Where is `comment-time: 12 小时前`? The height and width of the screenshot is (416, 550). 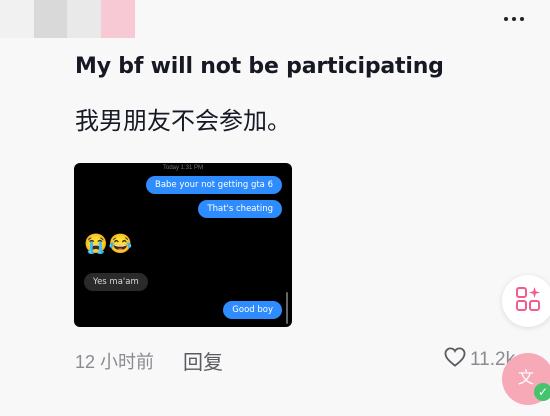 comment-time: 12 小时前 is located at coordinates (115, 362).